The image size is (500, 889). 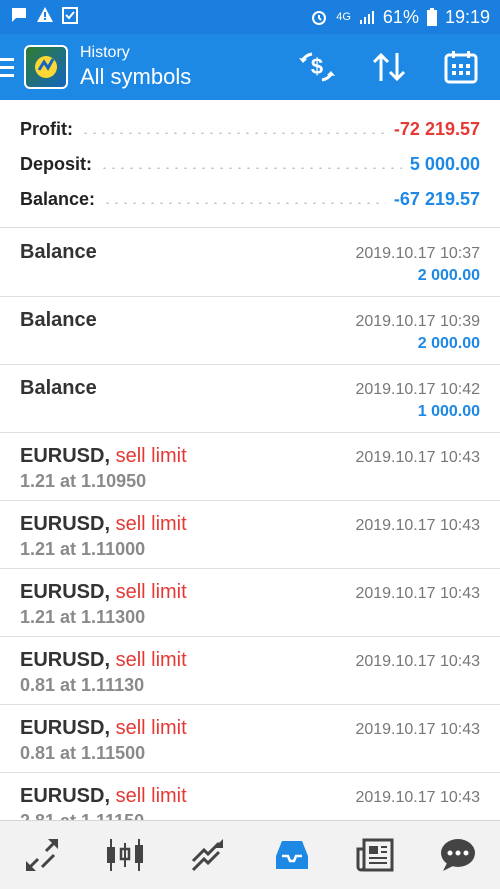 What do you see at coordinates (45, 17) in the screenshot?
I see `warning-icon` at bounding box center [45, 17].